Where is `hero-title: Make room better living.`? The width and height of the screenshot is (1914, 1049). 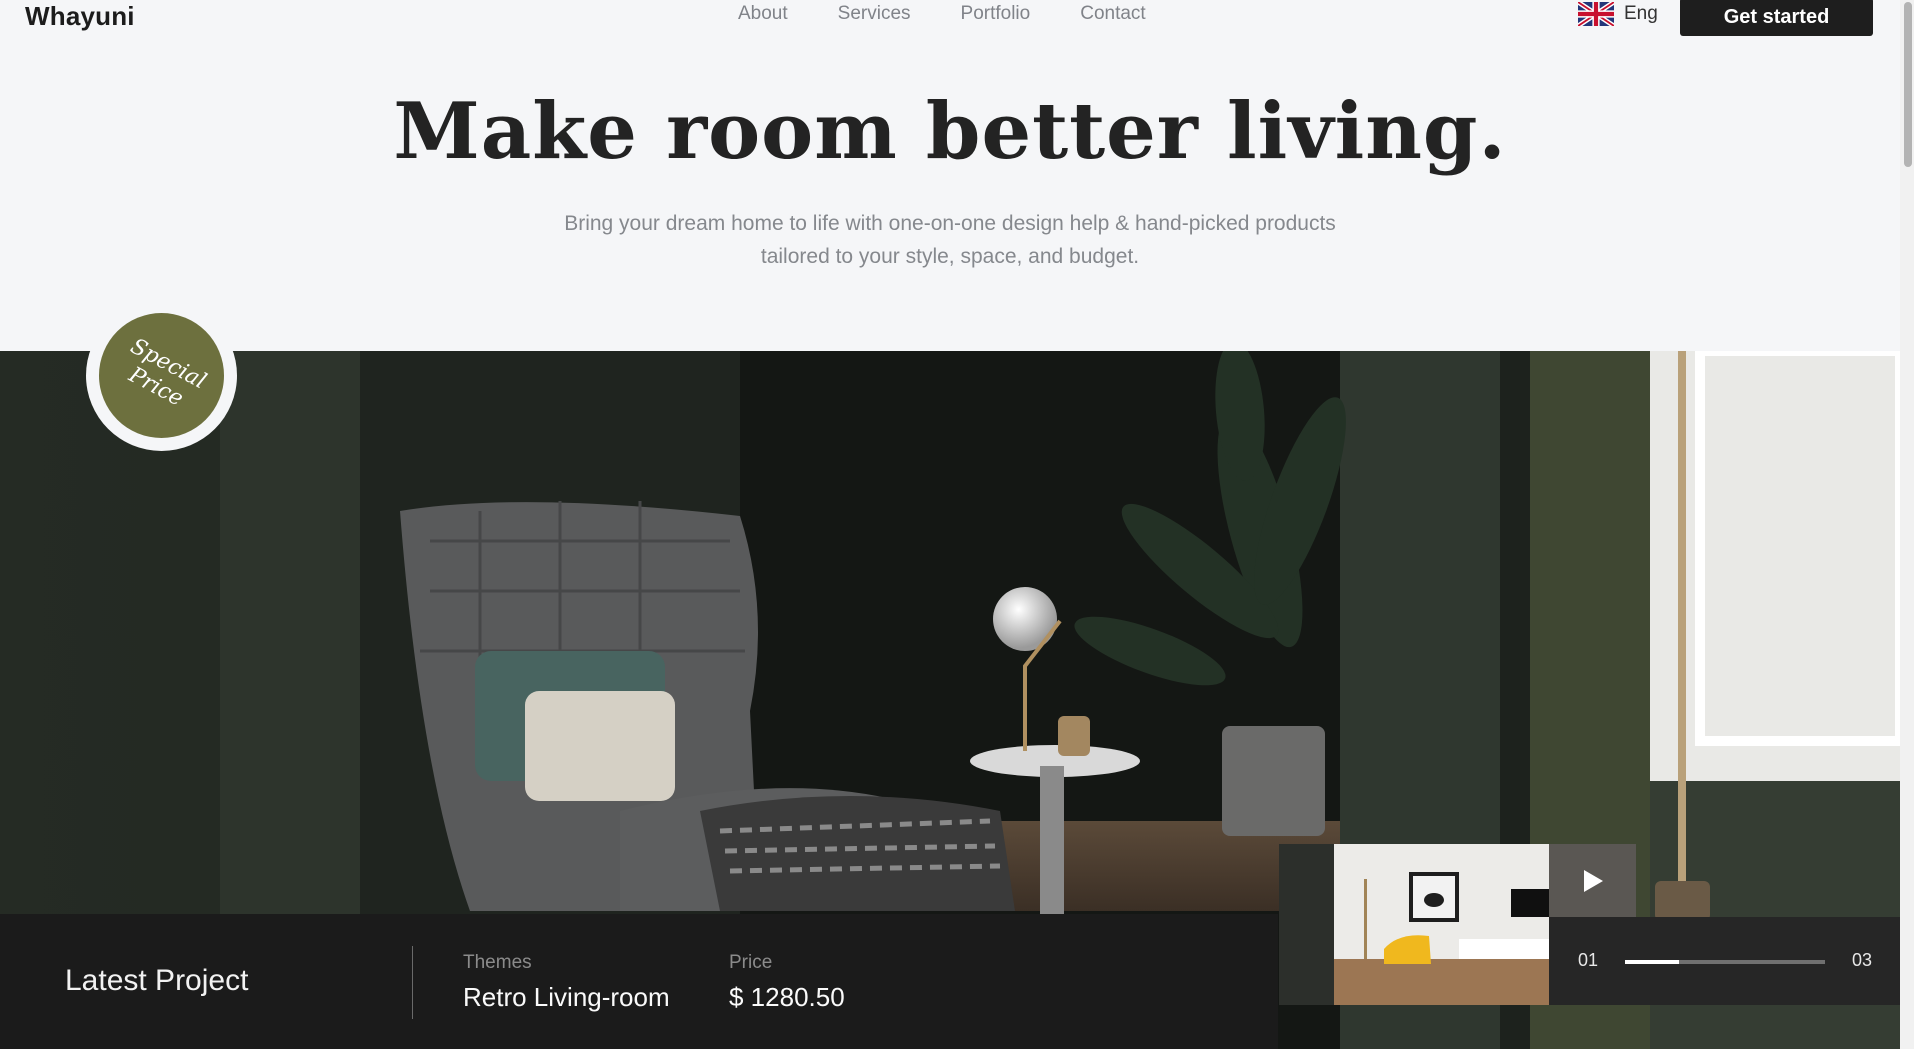
hero-title: Make room better living. is located at coordinates (950, 131).